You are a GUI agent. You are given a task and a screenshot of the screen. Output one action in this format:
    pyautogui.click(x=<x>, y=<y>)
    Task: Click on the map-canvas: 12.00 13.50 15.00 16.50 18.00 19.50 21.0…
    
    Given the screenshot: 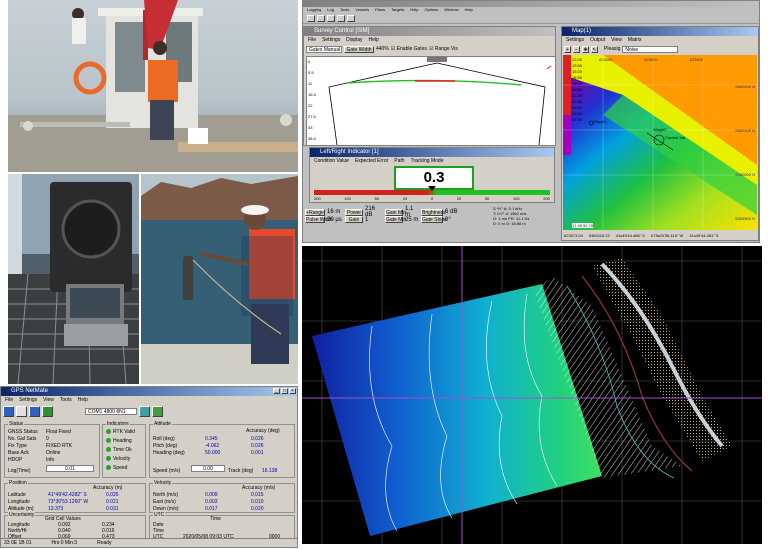 What is the action you would take?
    pyautogui.click(x=660, y=142)
    